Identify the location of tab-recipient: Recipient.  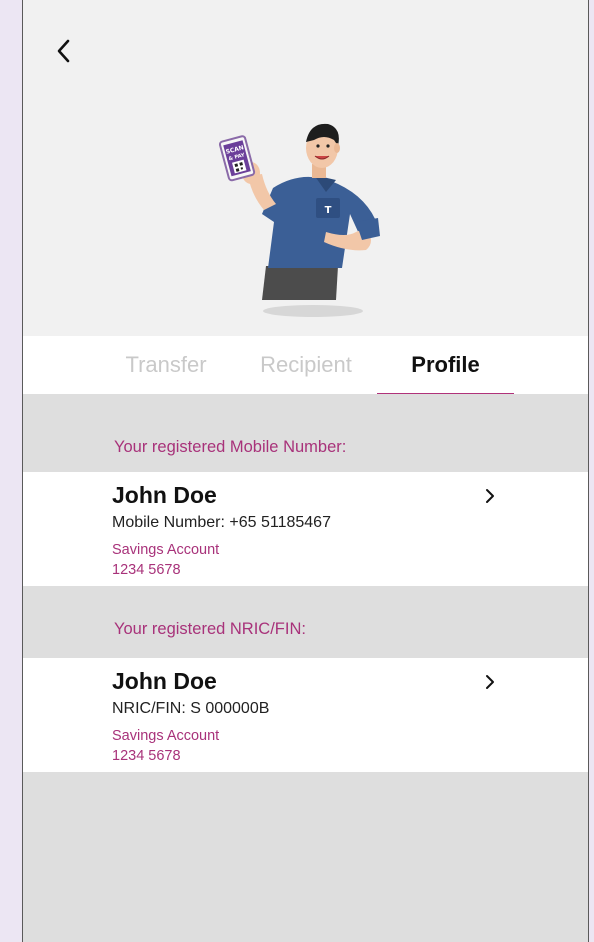
(306, 365).